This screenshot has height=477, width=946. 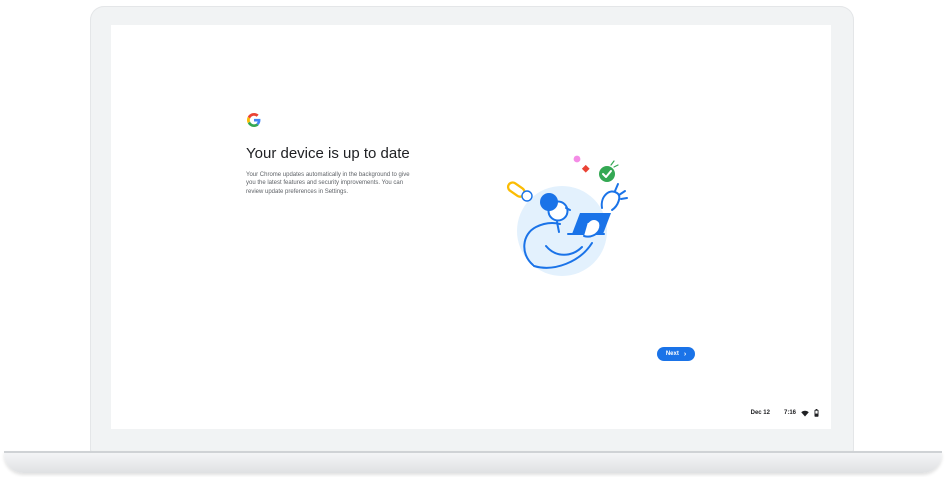 I want to click on wifi-icon, so click(x=805, y=413).